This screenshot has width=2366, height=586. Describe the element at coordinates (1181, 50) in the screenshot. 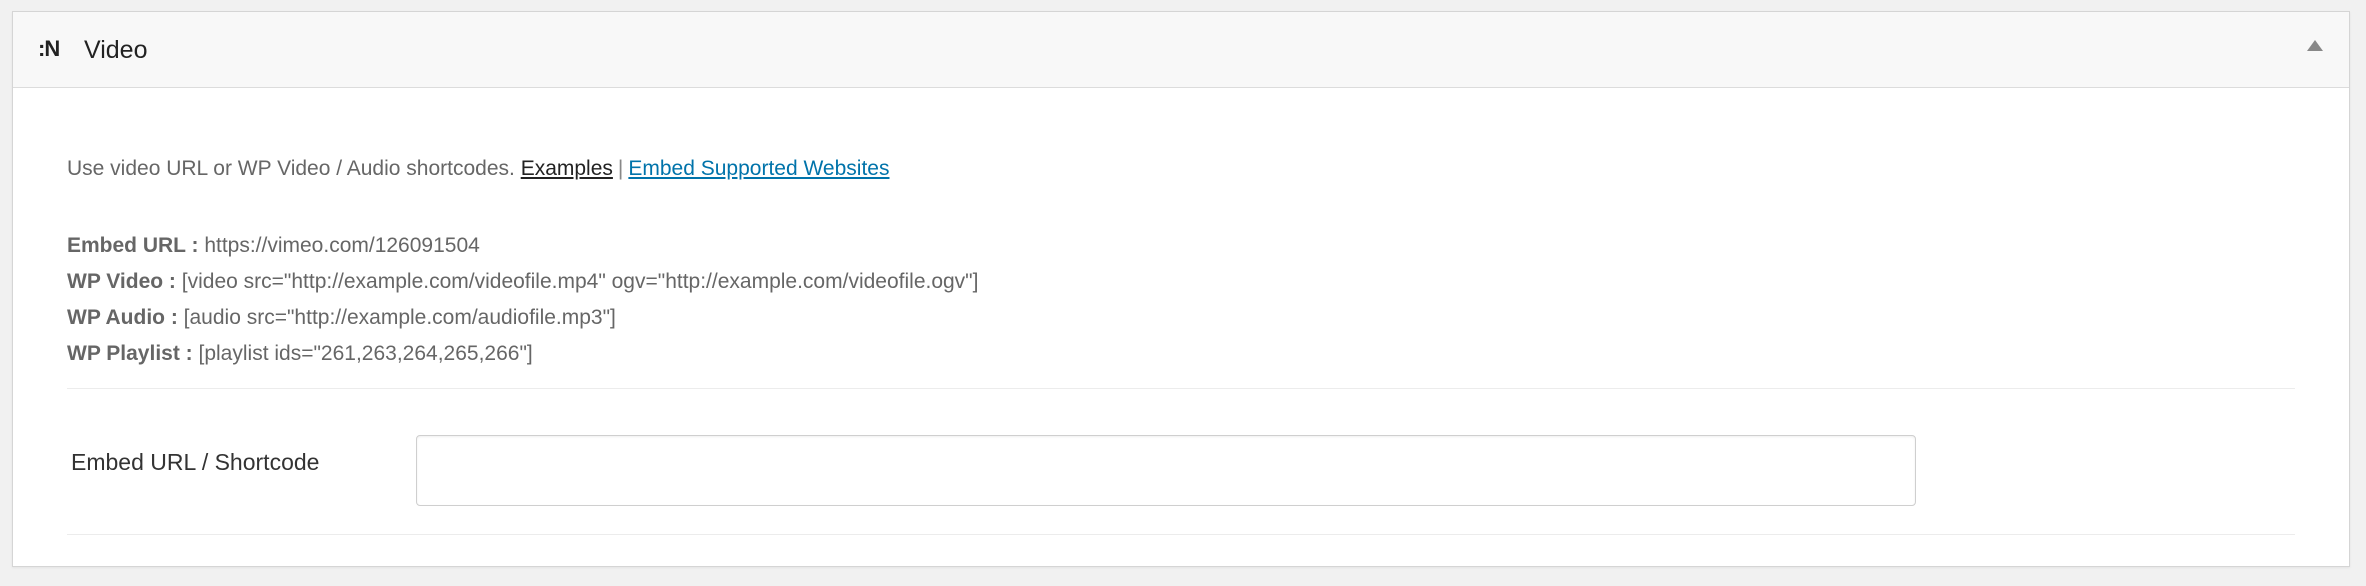

I see `metabox-header: :N Video` at that location.